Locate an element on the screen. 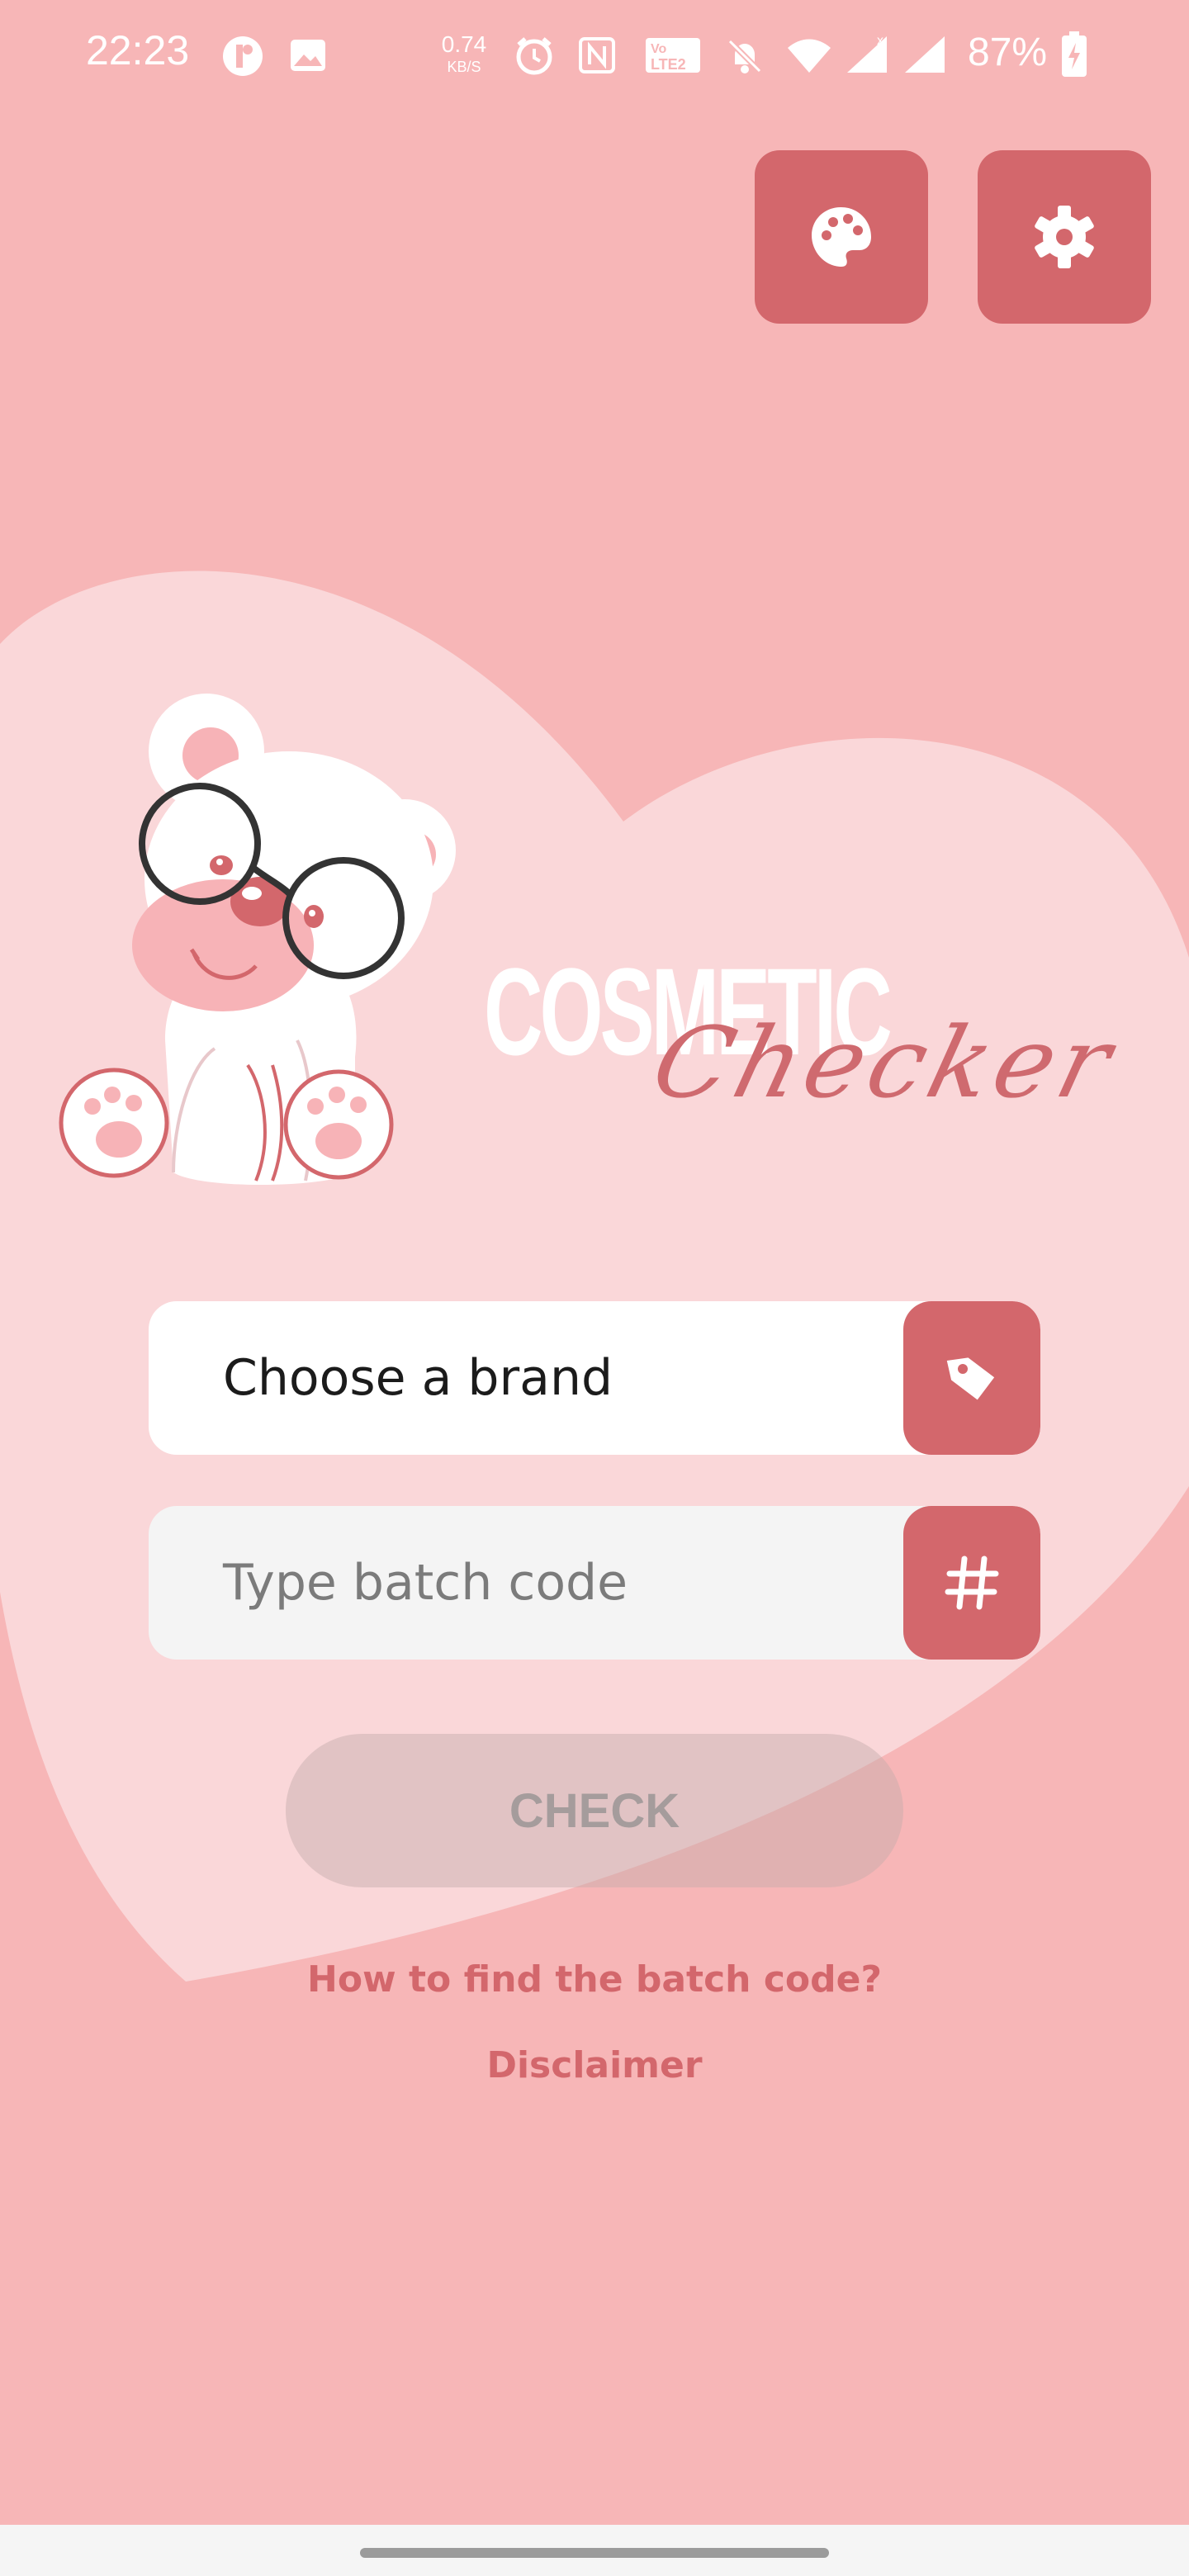  signal-1-icon: x is located at coordinates (867, 53).